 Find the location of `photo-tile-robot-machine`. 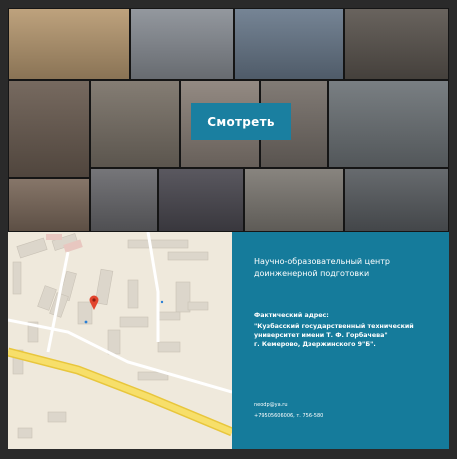

photo-tile-robot-machine is located at coordinates (182, 44).